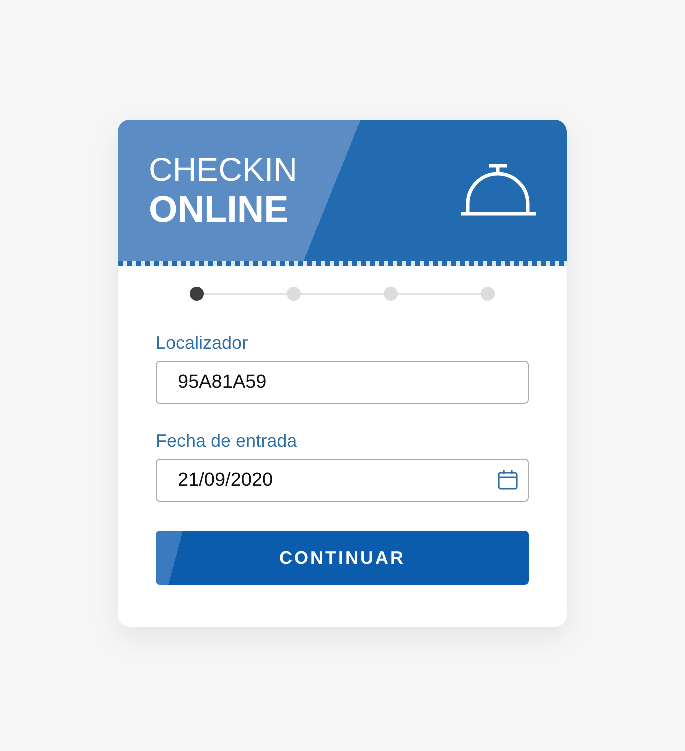  What do you see at coordinates (342, 558) in the screenshot?
I see `continue-button: CONTINUAR` at bounding box center [342, 558].